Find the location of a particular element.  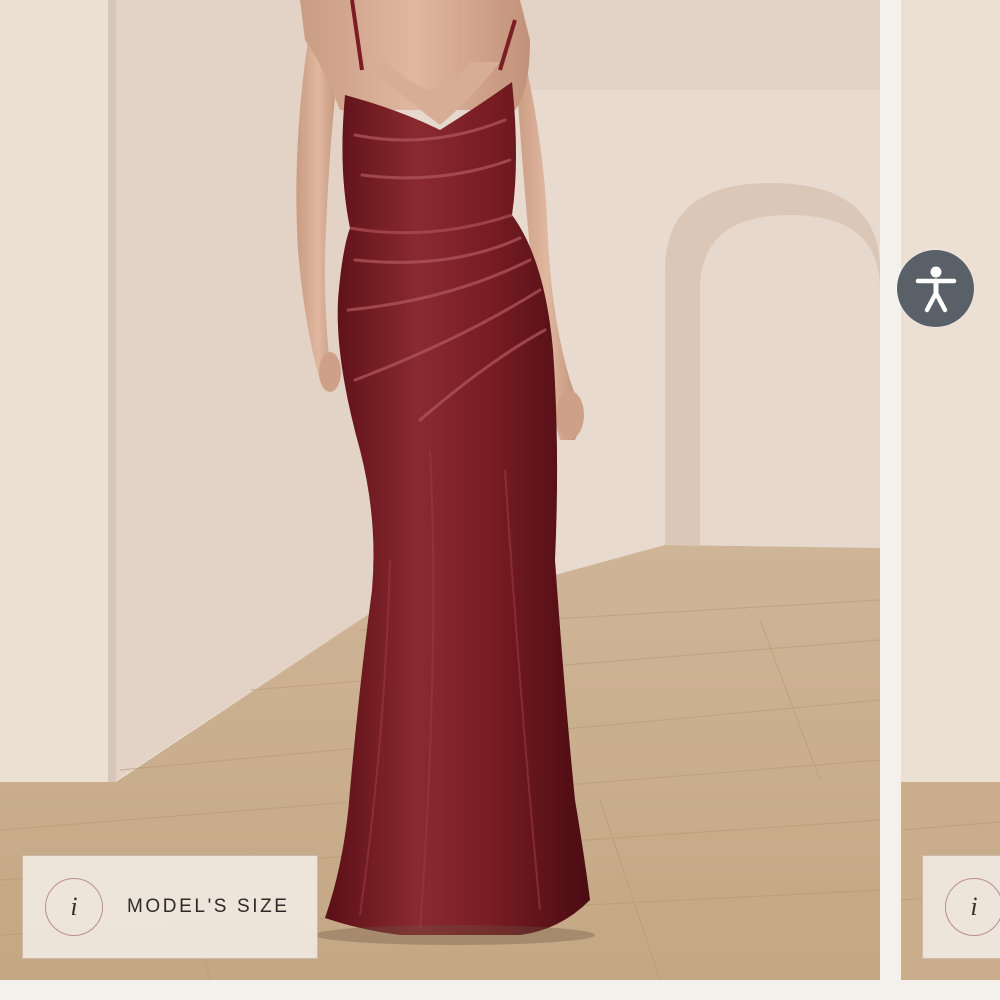

accessibility-person-icon is located at coordinates (935, 289).